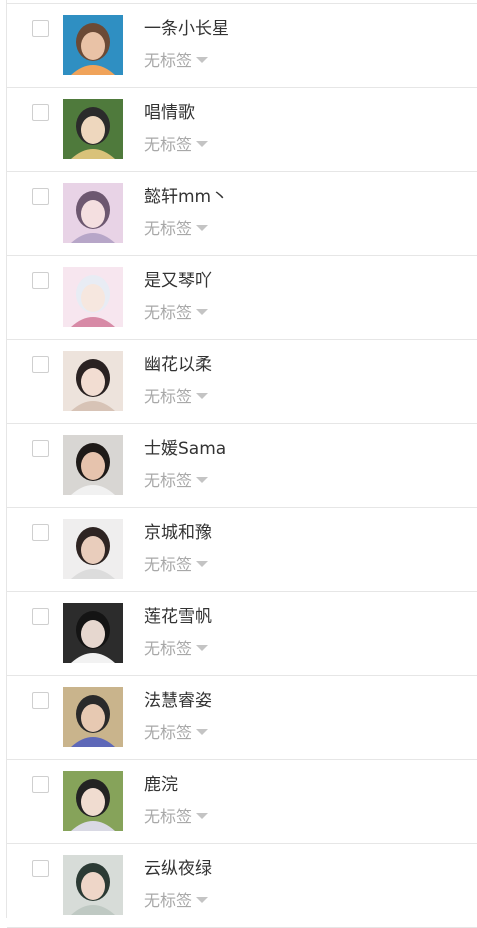  I want to click on contact-name: 鹿浣, so click(161, 785).